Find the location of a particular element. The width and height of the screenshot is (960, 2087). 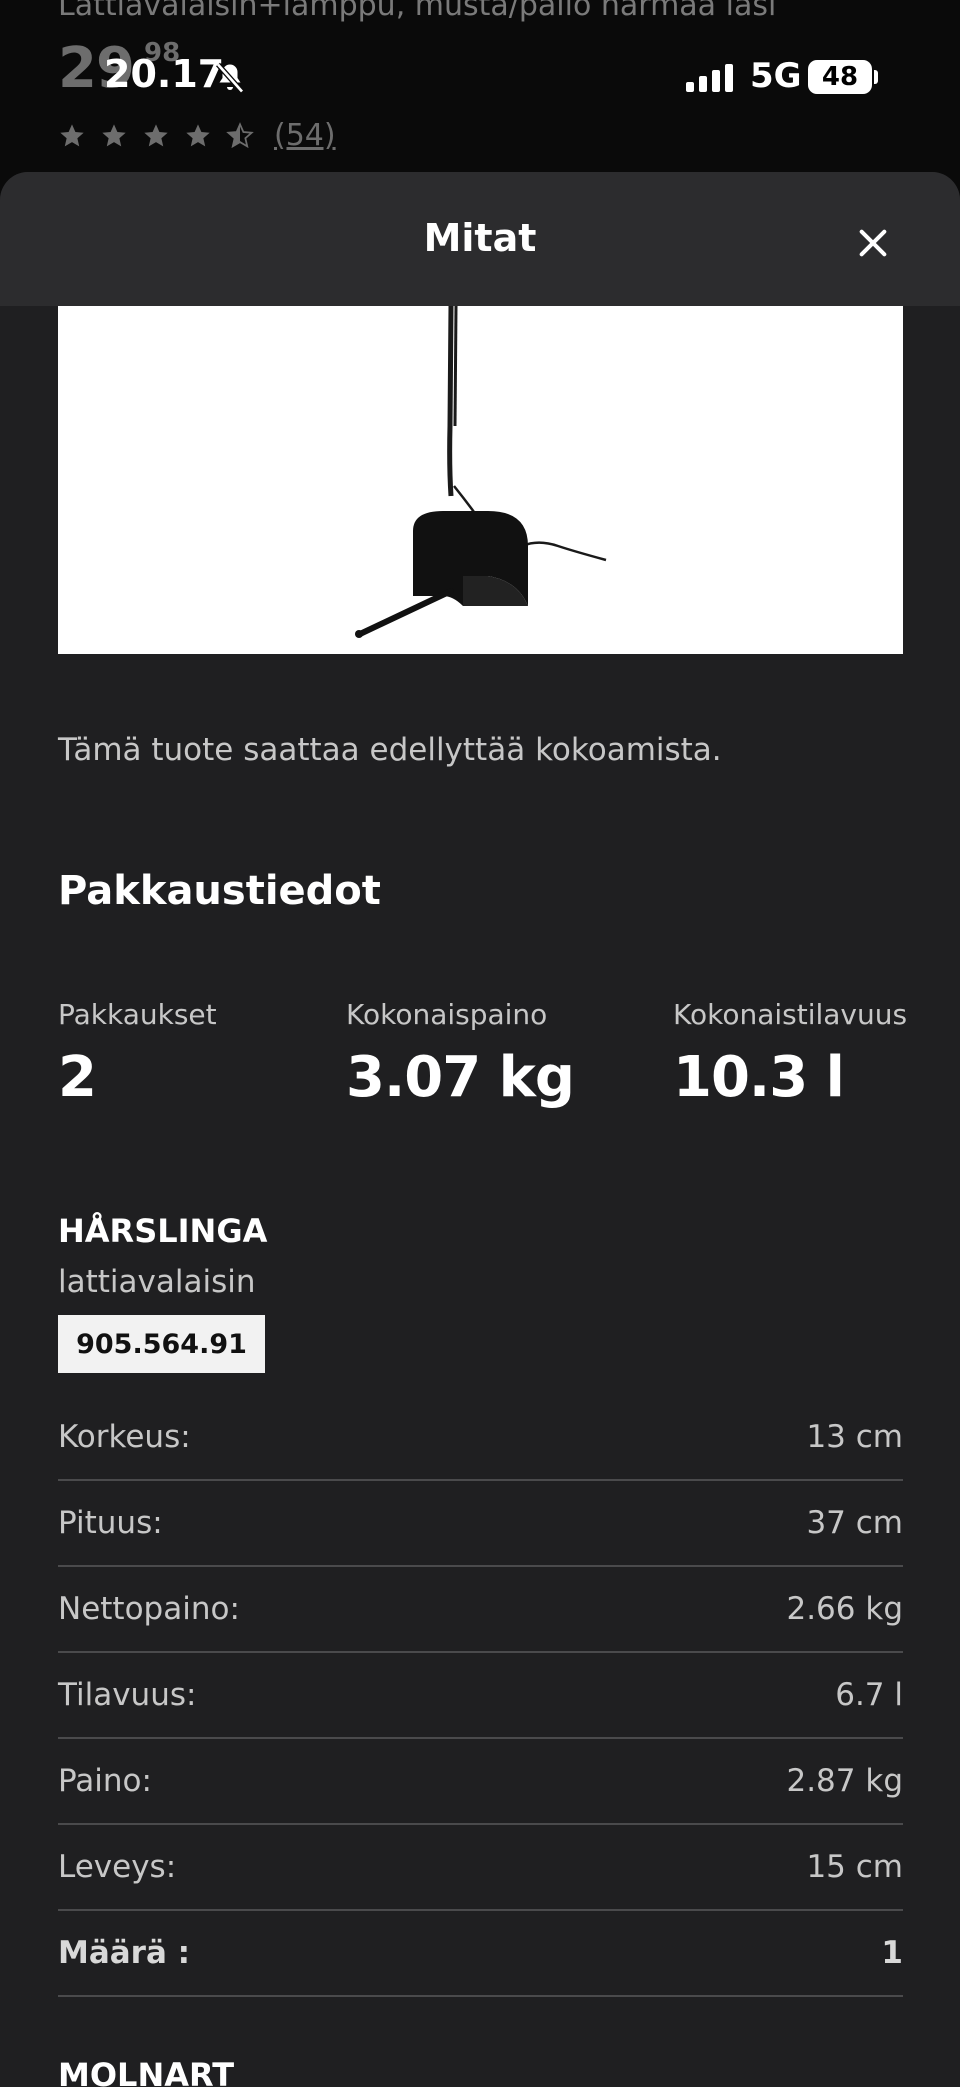

dimension-value: 2.66 kg is located at coordinates (844, 1609).